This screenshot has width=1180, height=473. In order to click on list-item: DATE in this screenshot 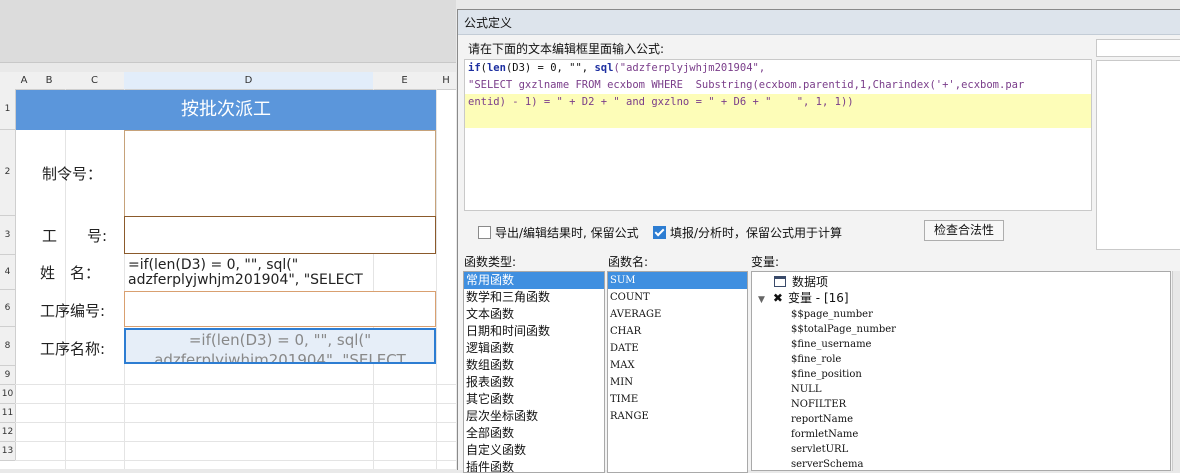, I will do `click(677, 348)`.